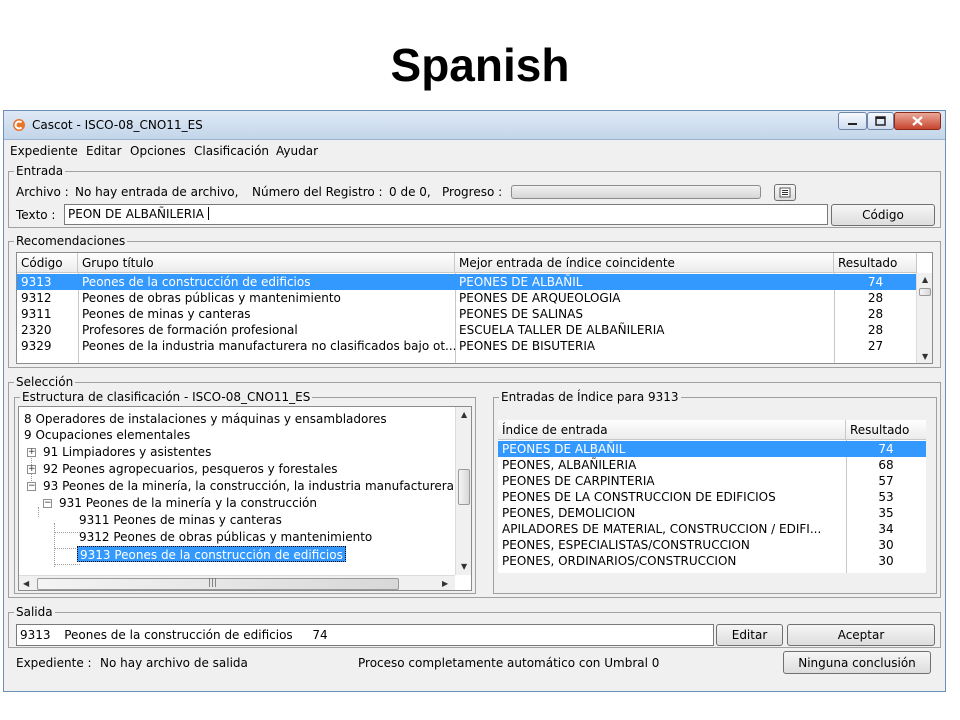 This screenshot has height=720, width=960. What do you see at coordinates (47, 263) in the screenshot?
I see `col-codigo: Código` at bounding box center [47, 263].